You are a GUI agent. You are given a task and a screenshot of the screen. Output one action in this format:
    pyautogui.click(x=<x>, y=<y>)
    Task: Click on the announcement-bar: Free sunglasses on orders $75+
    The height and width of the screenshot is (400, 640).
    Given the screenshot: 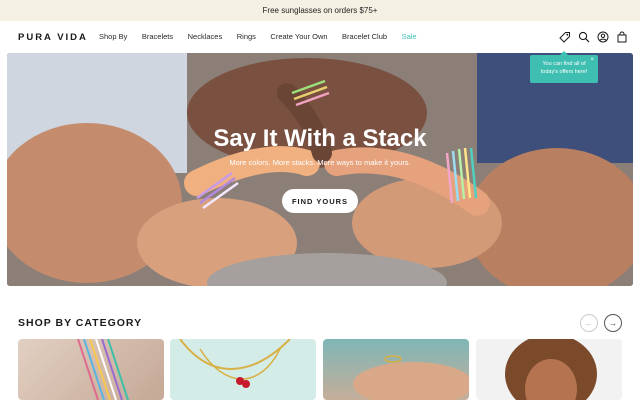 What is the action you would take?
    pyautogui.click(x=320, y=10)
    